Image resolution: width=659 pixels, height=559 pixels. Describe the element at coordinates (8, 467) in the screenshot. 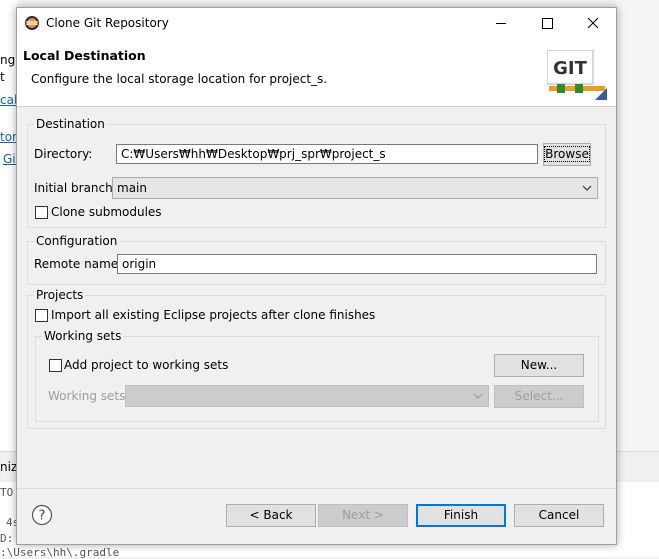

I see `background-tab-fragment: niz` at that location.